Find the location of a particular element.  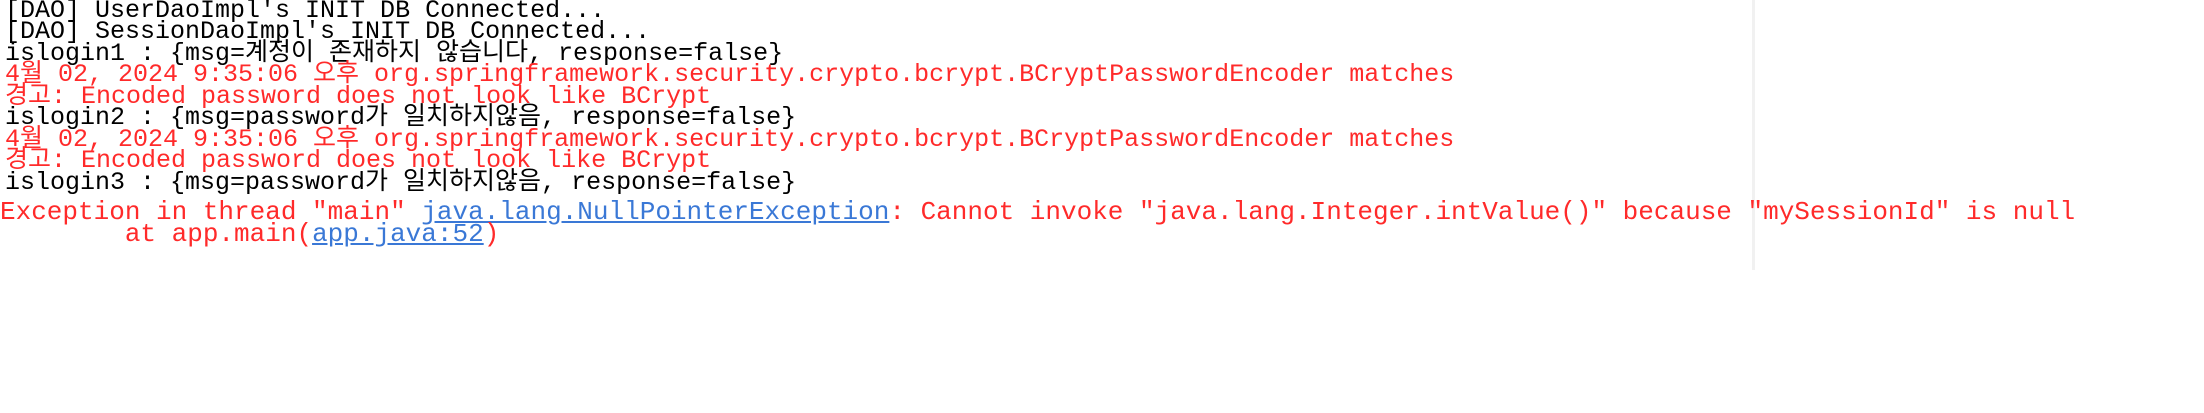

console-divider is located at coordinates (1753, 135).